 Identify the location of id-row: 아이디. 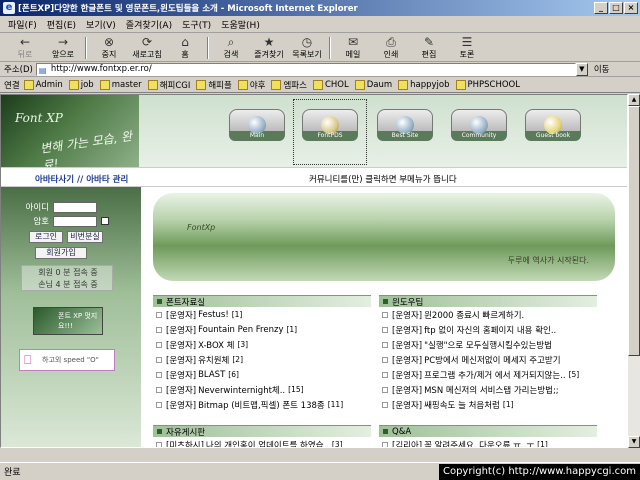
(53, 207).